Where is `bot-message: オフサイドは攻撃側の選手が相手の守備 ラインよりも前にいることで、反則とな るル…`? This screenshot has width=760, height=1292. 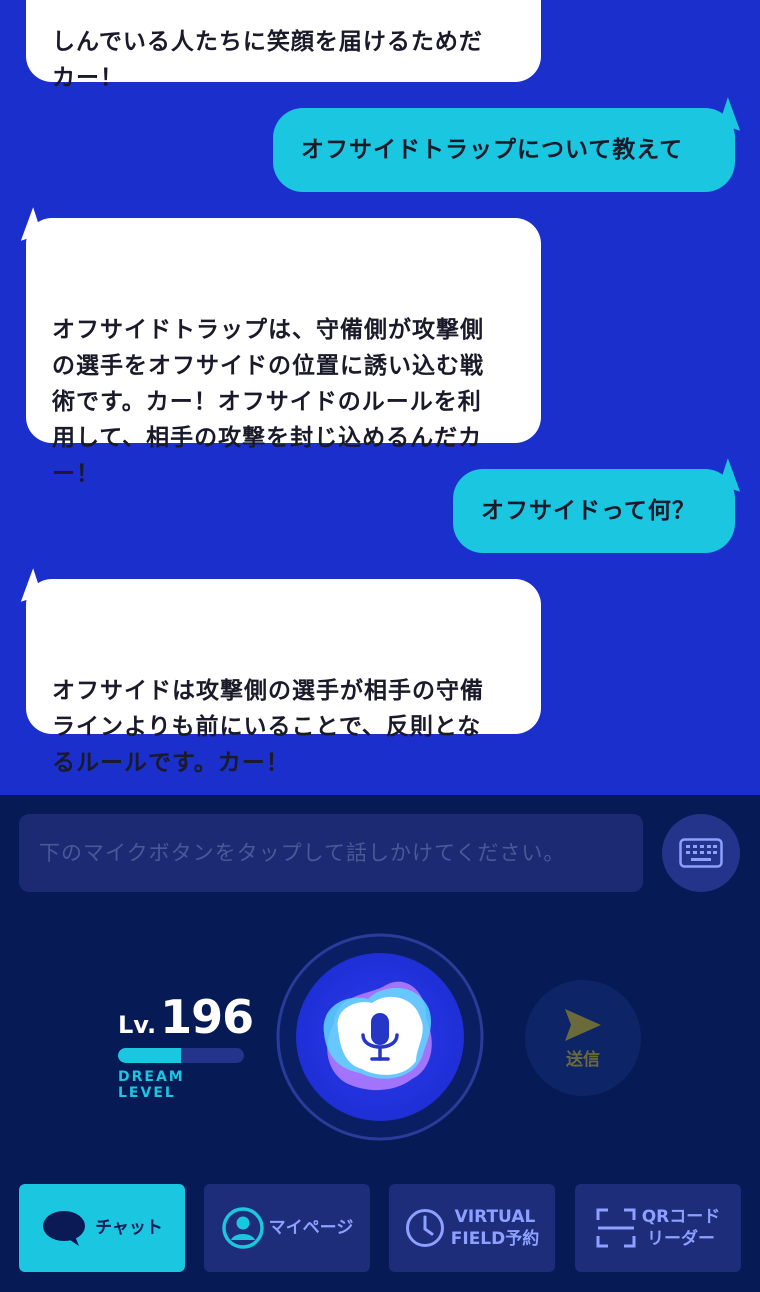
bot-message: オフサイドは攻撃側の選手が相手の守備 ラインよりも前にいることで、反則とな るル… is located at coordinates (276, 672).